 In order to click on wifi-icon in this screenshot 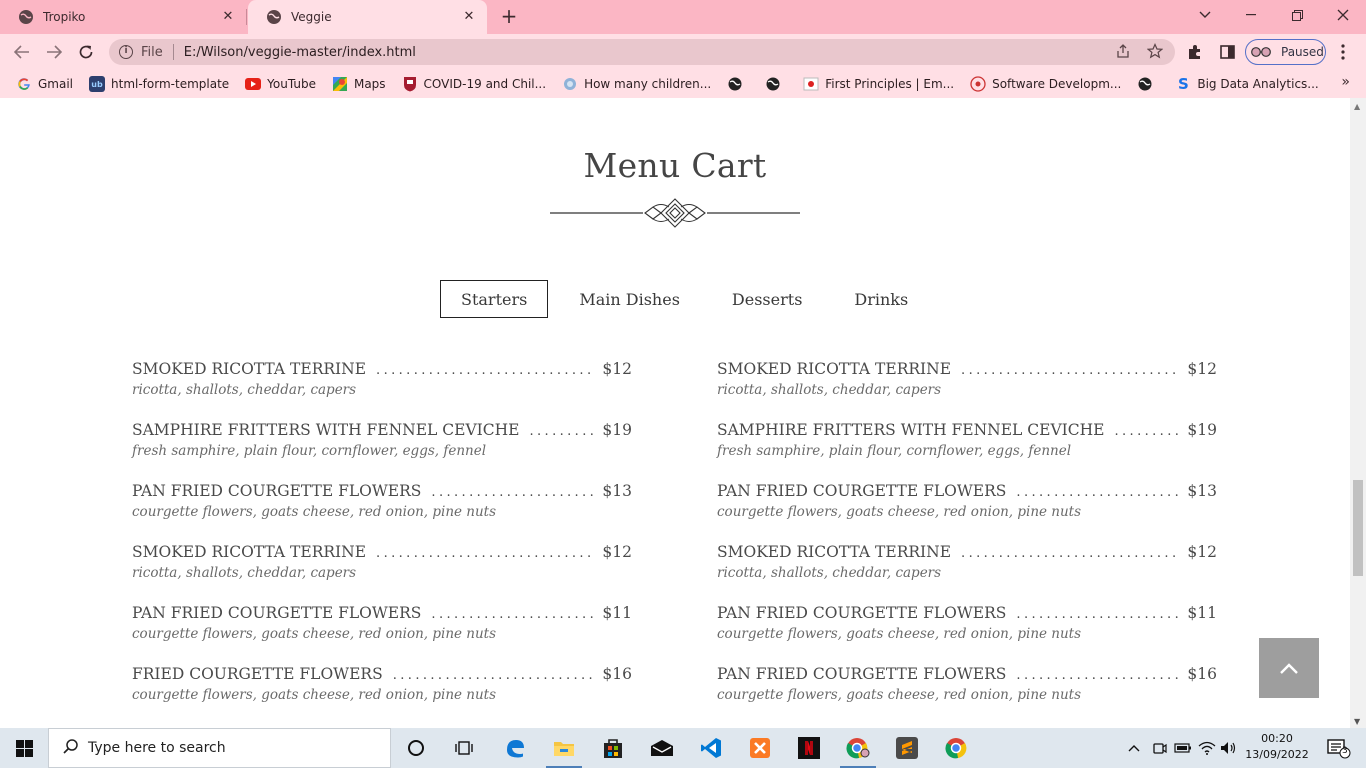, I will do `click(1207, 748)`.